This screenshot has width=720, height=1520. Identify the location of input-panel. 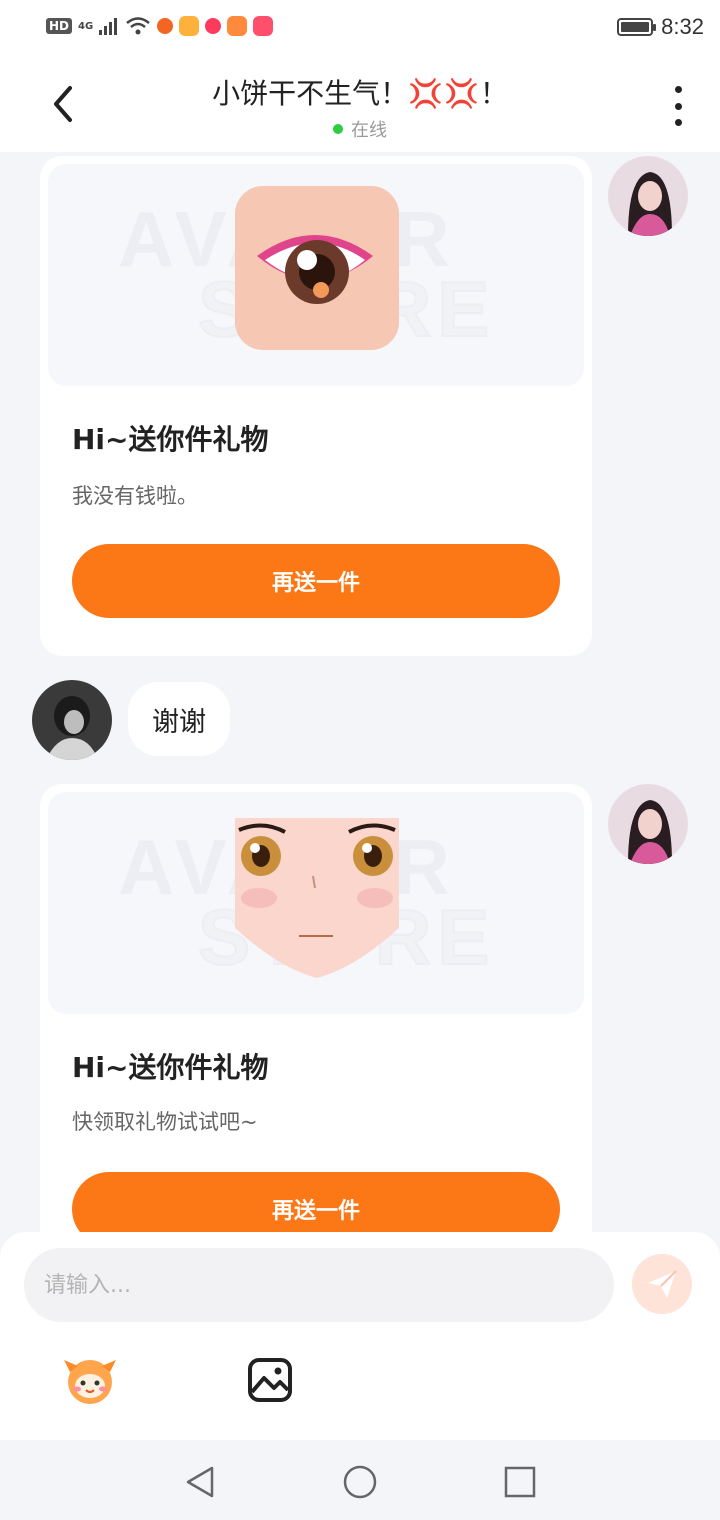
(360, 1336).